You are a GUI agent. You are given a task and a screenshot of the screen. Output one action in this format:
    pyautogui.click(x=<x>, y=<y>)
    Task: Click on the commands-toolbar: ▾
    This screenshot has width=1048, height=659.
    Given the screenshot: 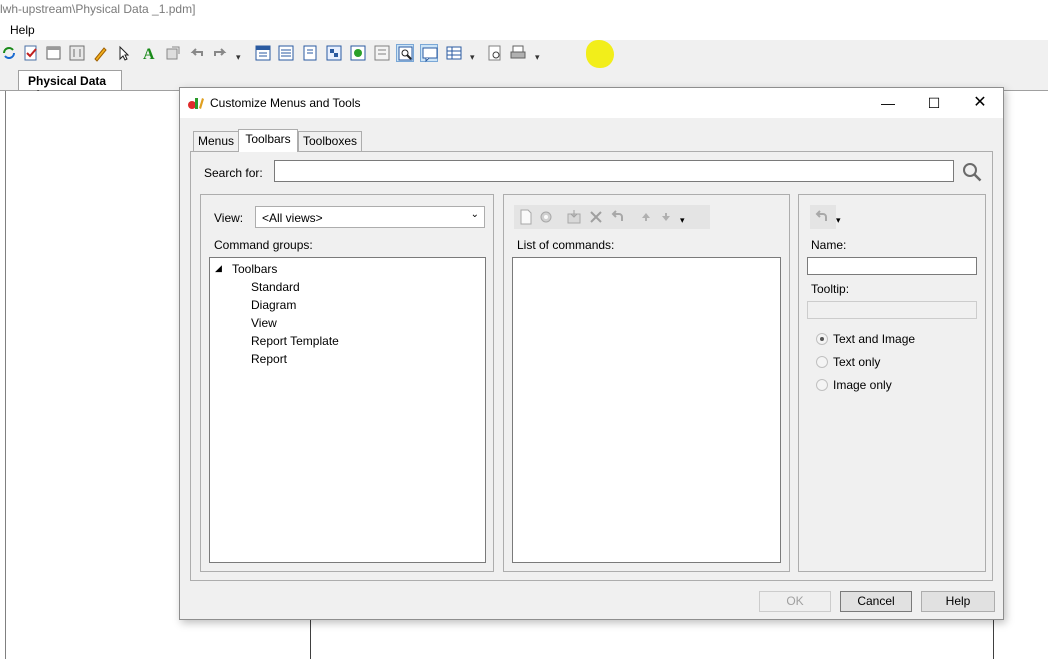 What is the action you would take?
    pyautogui.click(x=612, y=217)
    